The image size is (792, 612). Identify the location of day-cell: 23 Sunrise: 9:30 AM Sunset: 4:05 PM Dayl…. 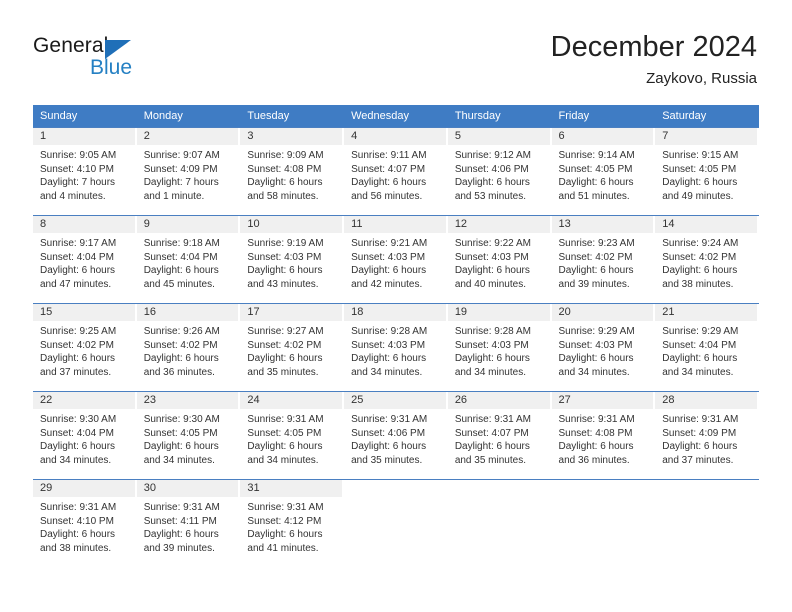
(188, 435).